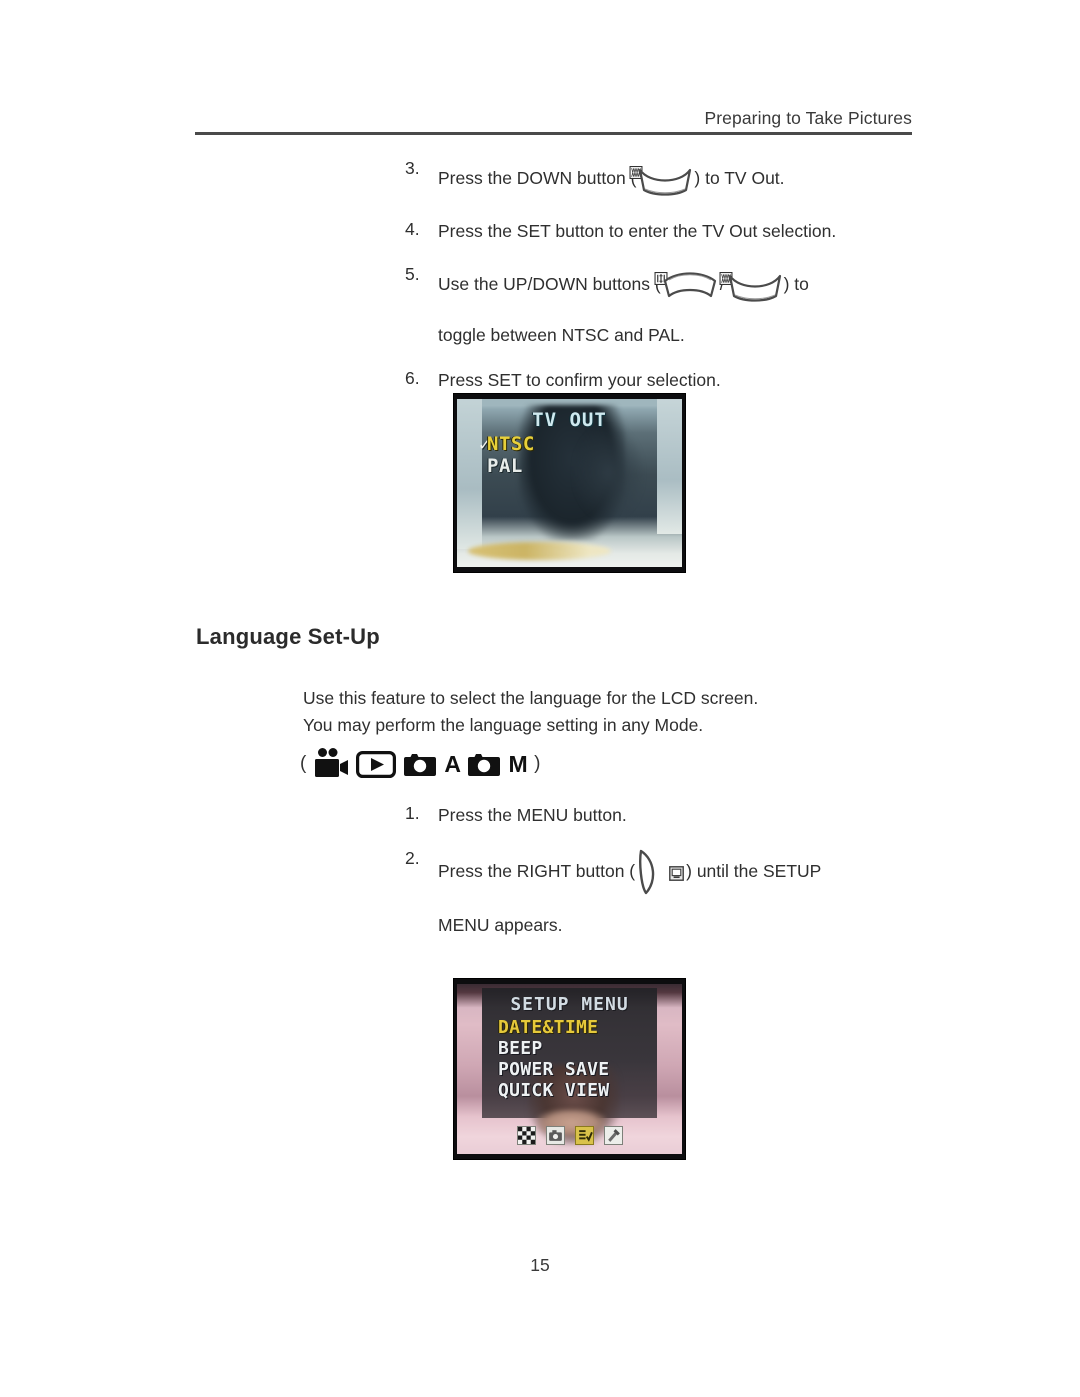  What do you see at coordinates (520, 1049) in the screenshot?
I see `lcd-menu-item-beep: BEEP` at bounding box center [520, 1049].